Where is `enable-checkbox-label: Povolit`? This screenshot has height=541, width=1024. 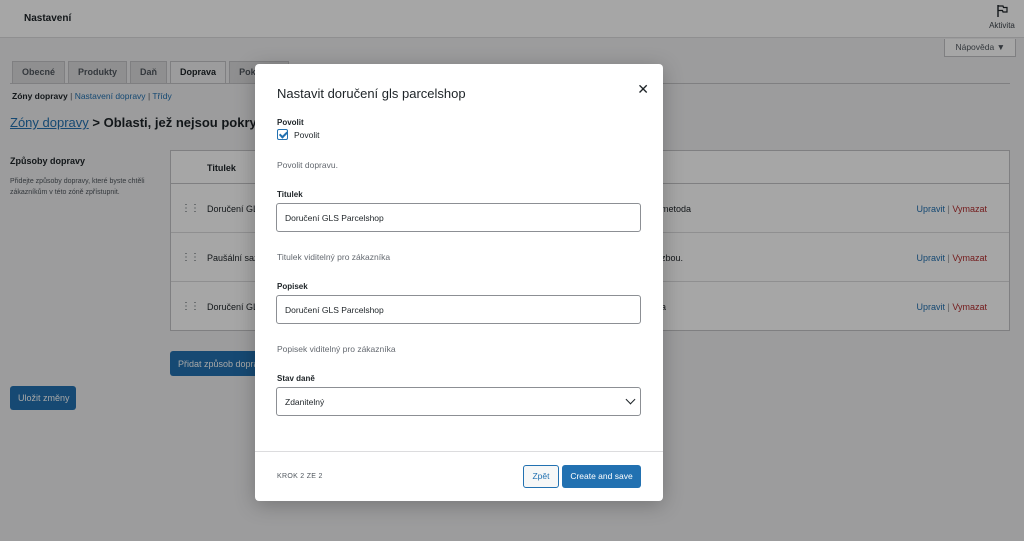
enable-checkbox-label: Povolit is located at coordinates (307, 135).